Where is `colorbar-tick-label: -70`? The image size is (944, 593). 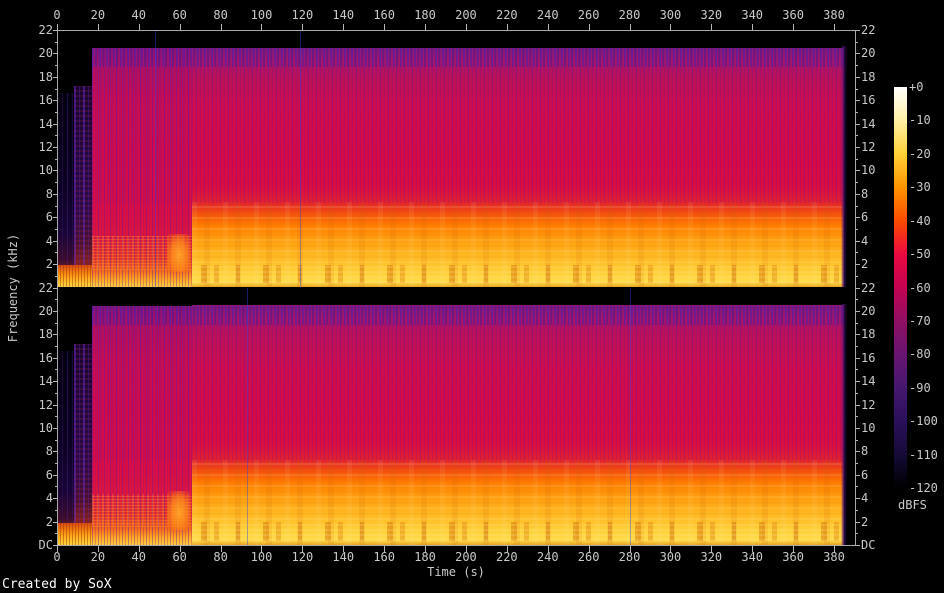
colorbar-tick-label: -70 is located at coordinates (920, 320).